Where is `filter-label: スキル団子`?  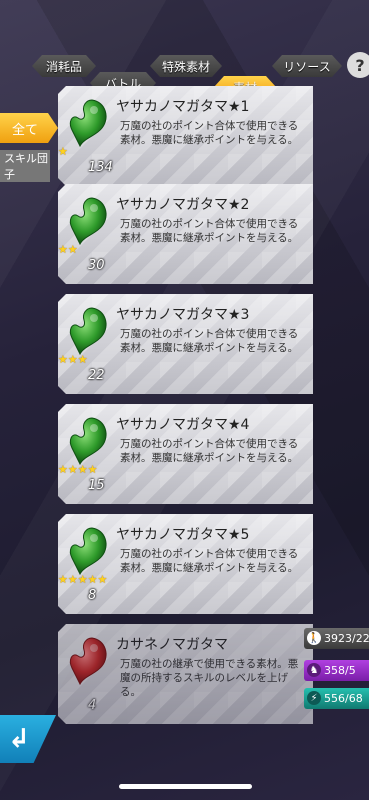 filter-label: スキル団子 is located at coordinates (26, 166).